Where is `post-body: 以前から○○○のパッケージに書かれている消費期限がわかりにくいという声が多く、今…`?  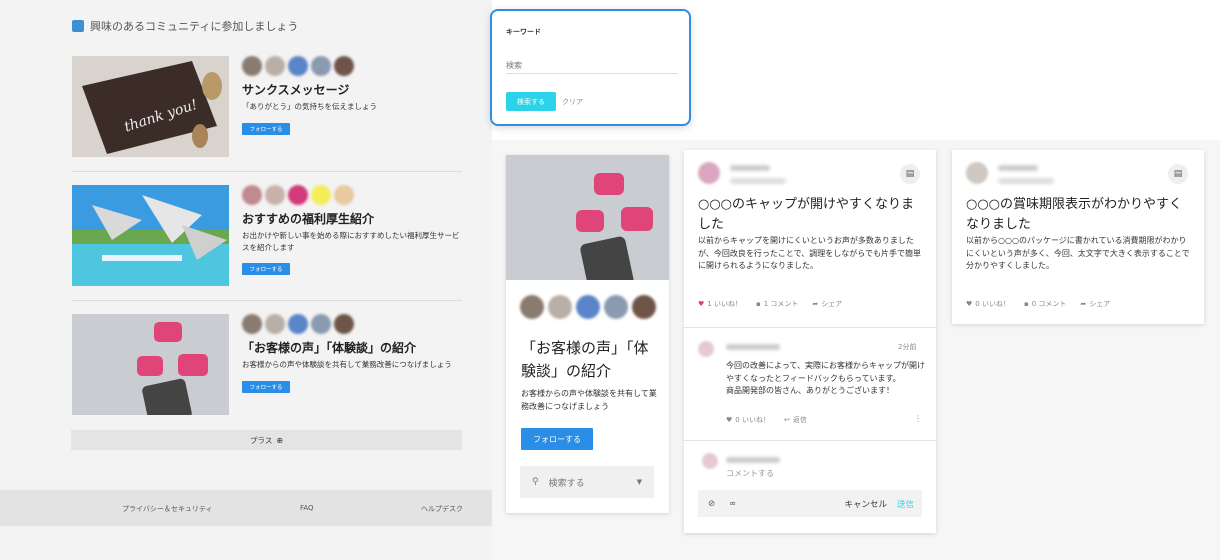 post-body: 以前から○○○のパッケージに書かれている消費期限がわかりにくいという声が多く、今… is located at coordinates (1078, 253).